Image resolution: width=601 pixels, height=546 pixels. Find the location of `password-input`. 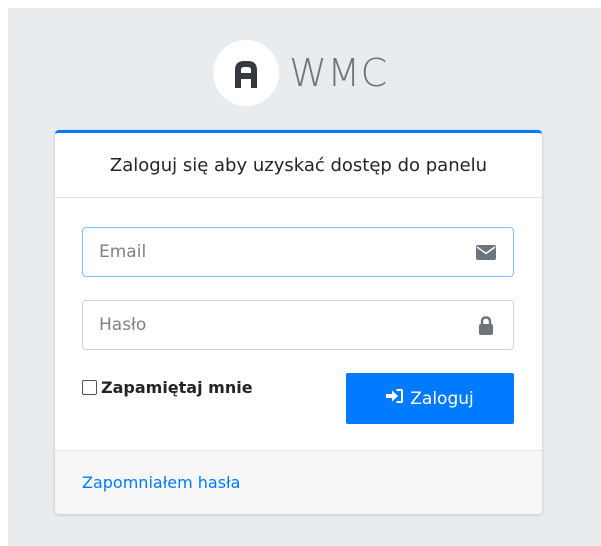

password-input is located at coordinates (273, 325).